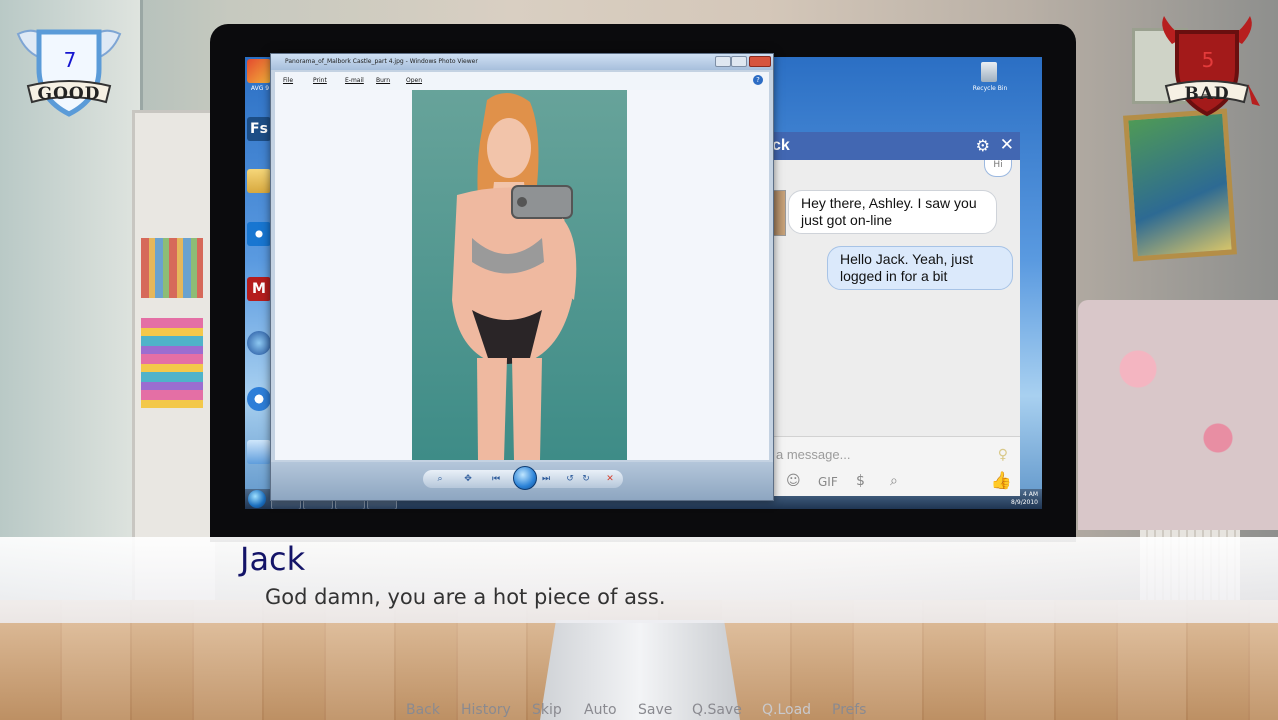 This screenshot has height=720, width=1278. What do you see at coordinates (896, 146) in the screenshot?
I see `chat-header: ck ⚙ ✕` at bounding box center [896, 146].